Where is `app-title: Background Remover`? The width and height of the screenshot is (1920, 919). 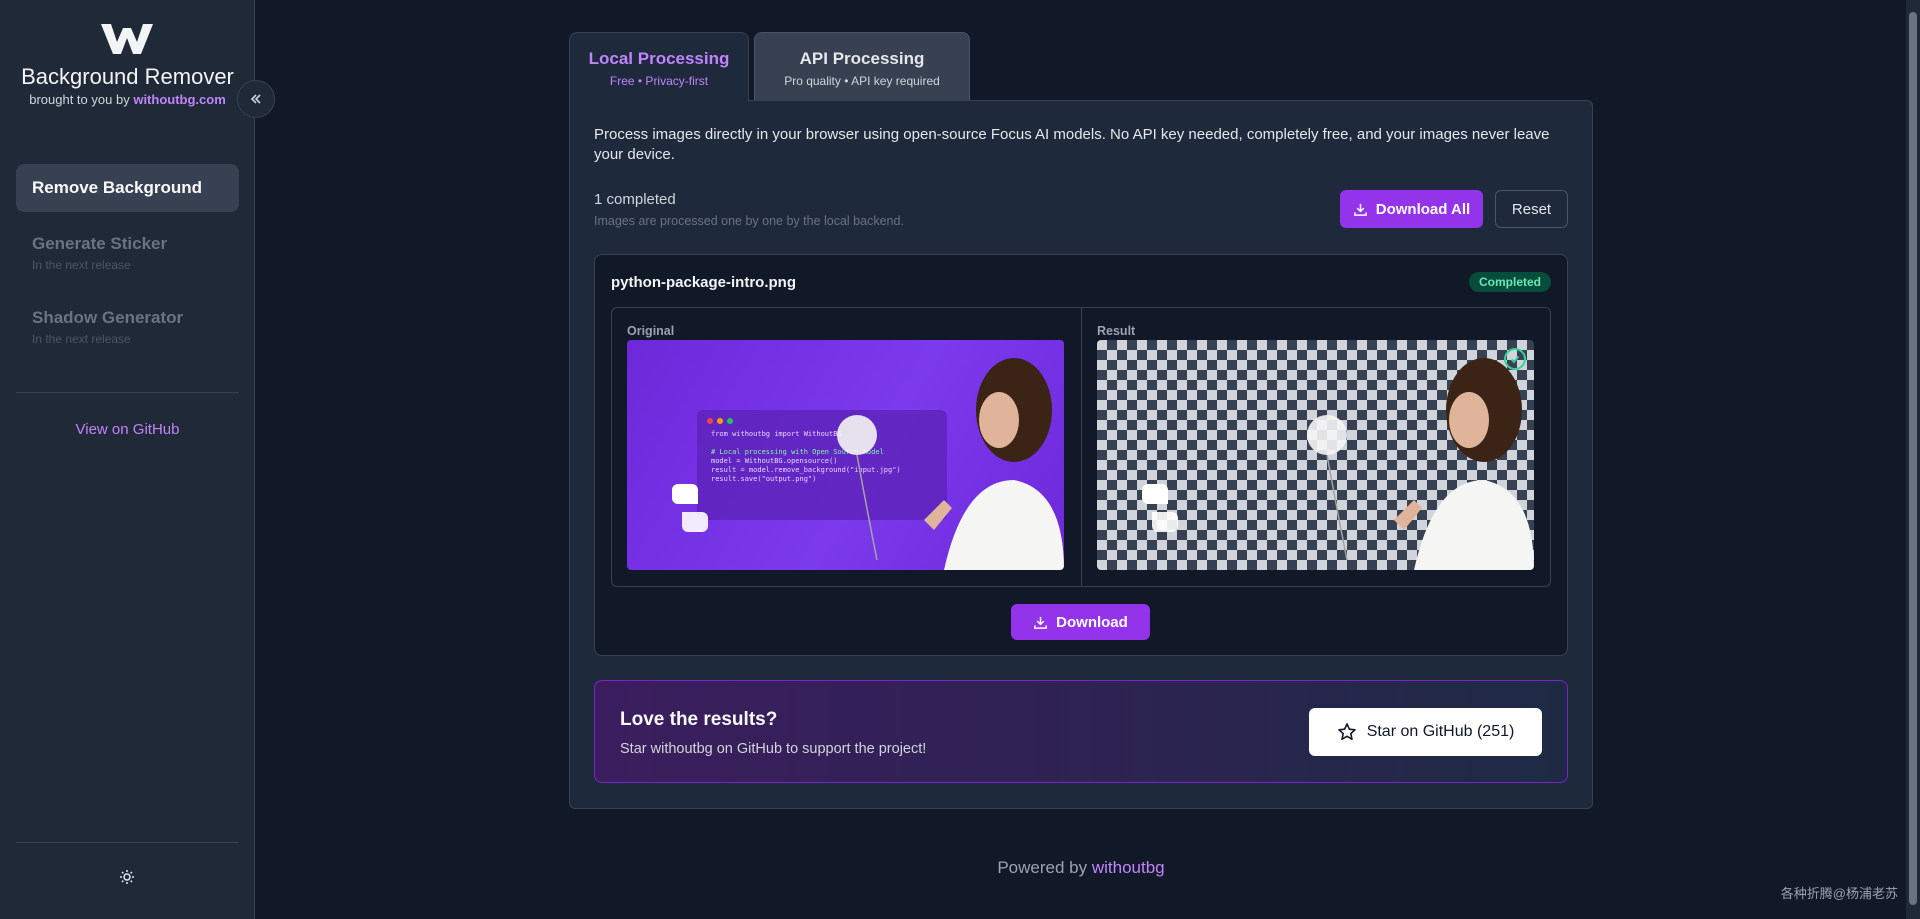 app-title: Background Remover is located at coordinates (127, 76).